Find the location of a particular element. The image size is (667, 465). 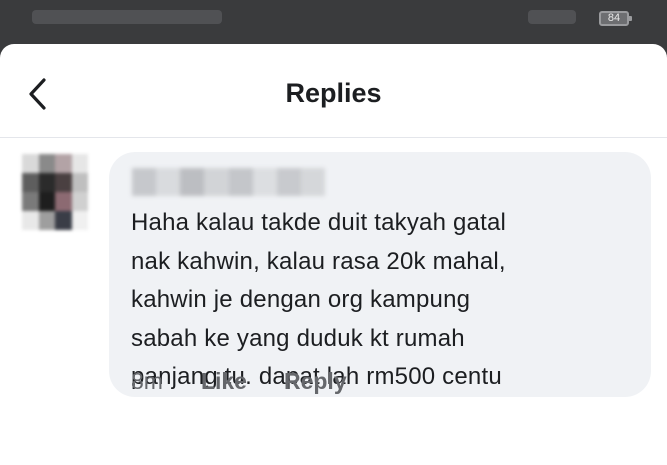

like-button: Like is located at coordinates (224, 381).